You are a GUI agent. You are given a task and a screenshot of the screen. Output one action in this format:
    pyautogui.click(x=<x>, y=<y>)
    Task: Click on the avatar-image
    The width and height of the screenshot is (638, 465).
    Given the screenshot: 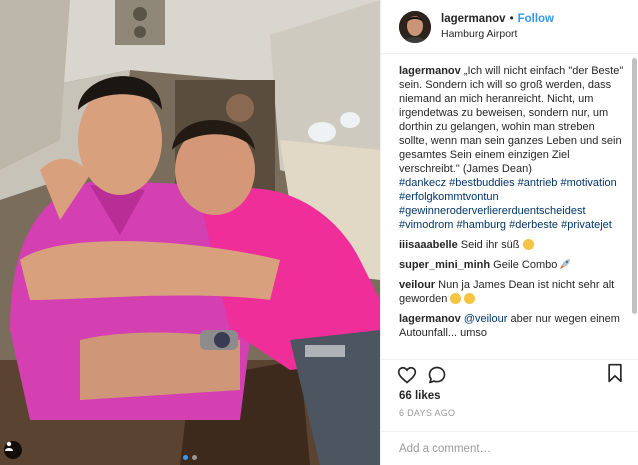 What is the action you would take?
    pyautogui.click(x=415, y=26)
    